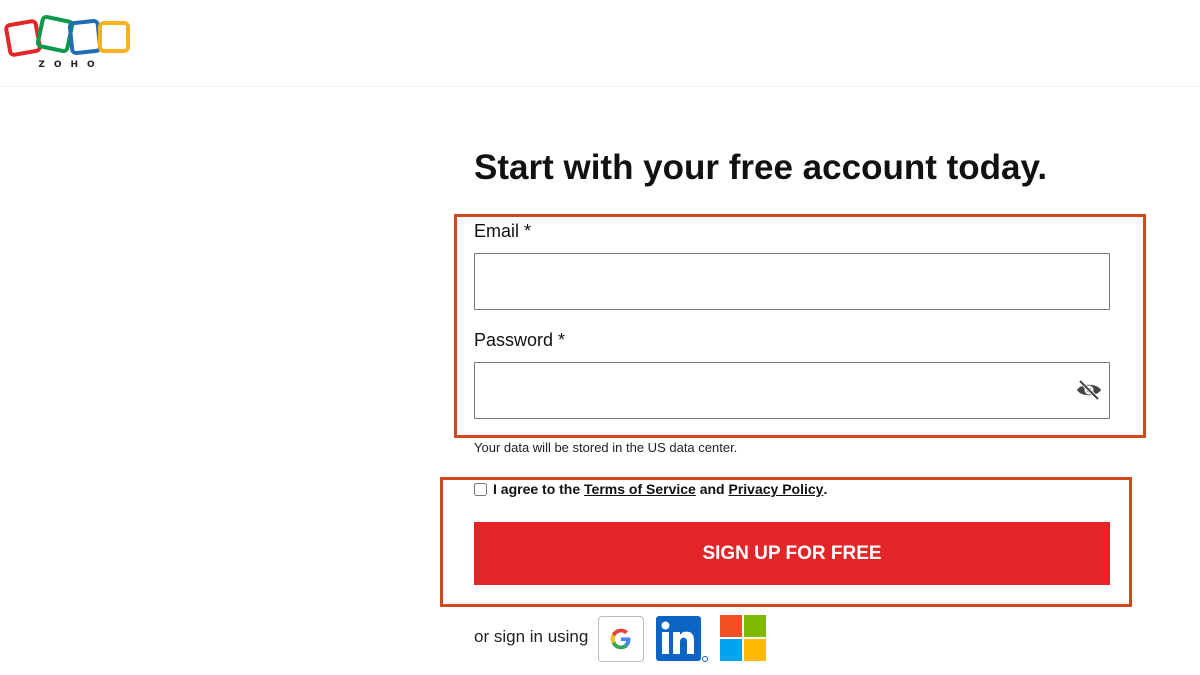 The image size is (1200, 675). What do you see at coordinates (761, 167) in the screenshot?
I see `page-title: Start with your free account today.` at bounding box center [761, 167].